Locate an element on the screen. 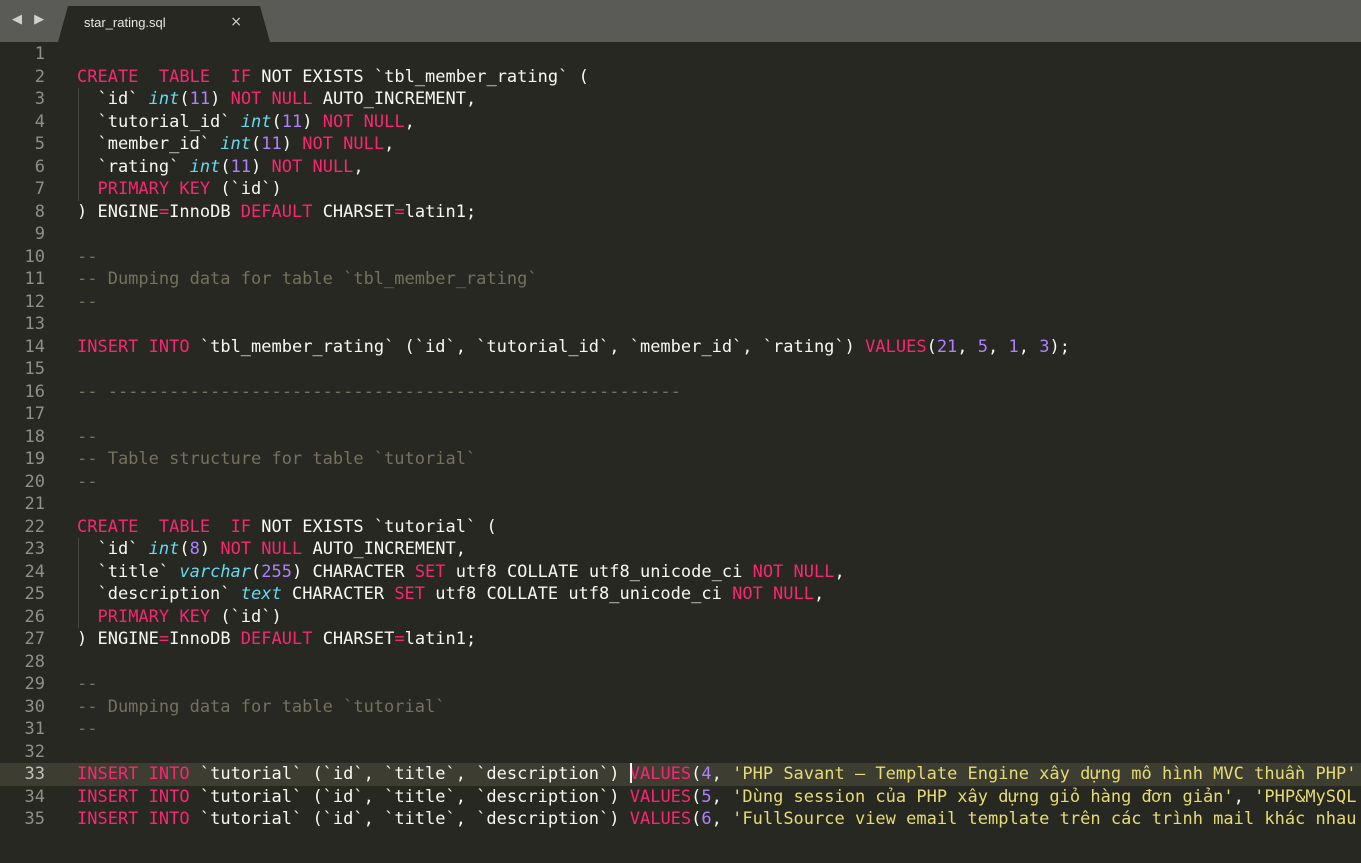  code-line: 6 `rating` int(11) NOT NULL, is located at coordinates (680, 167).